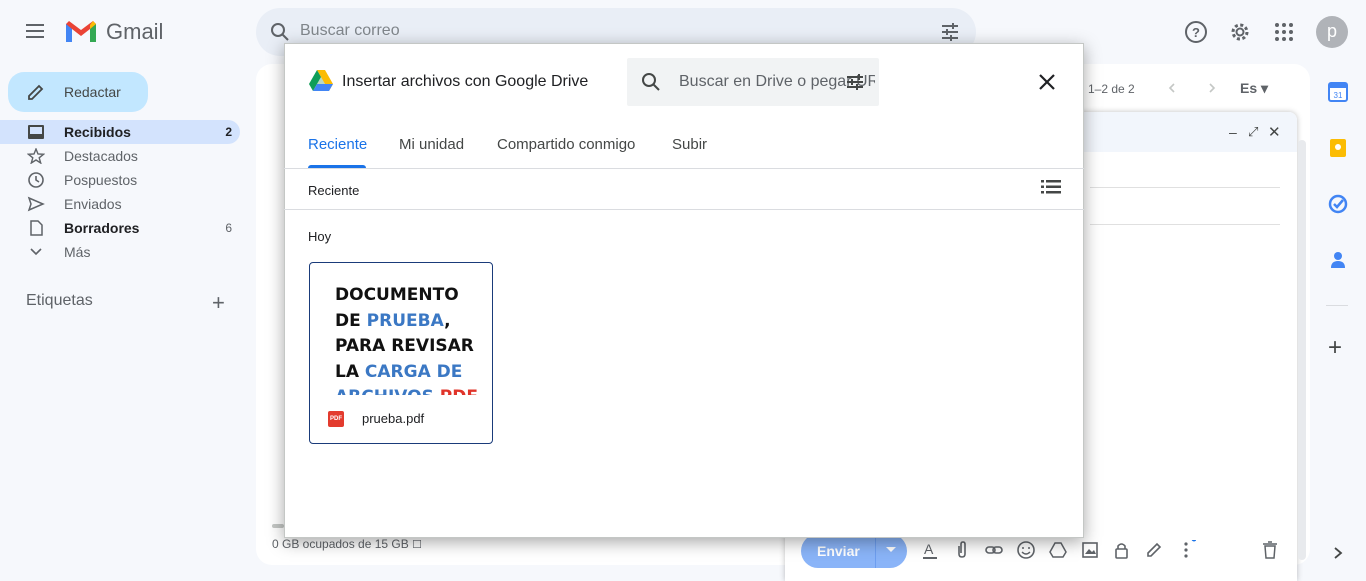 The image size is (1366, 581). I want to click on confidential-mode-icon, so click(1122, 550).